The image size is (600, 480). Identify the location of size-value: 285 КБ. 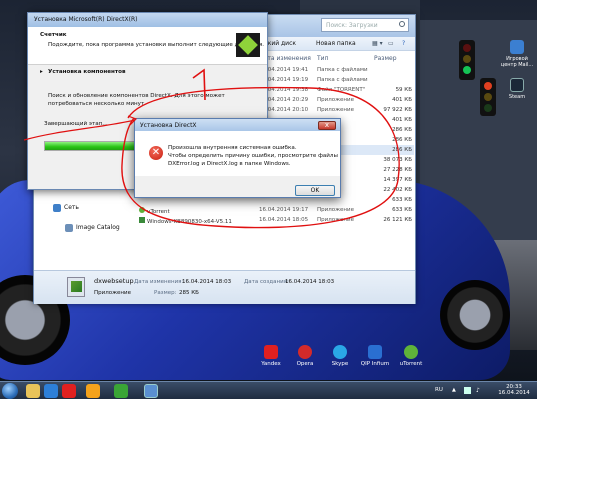
(189, 293).